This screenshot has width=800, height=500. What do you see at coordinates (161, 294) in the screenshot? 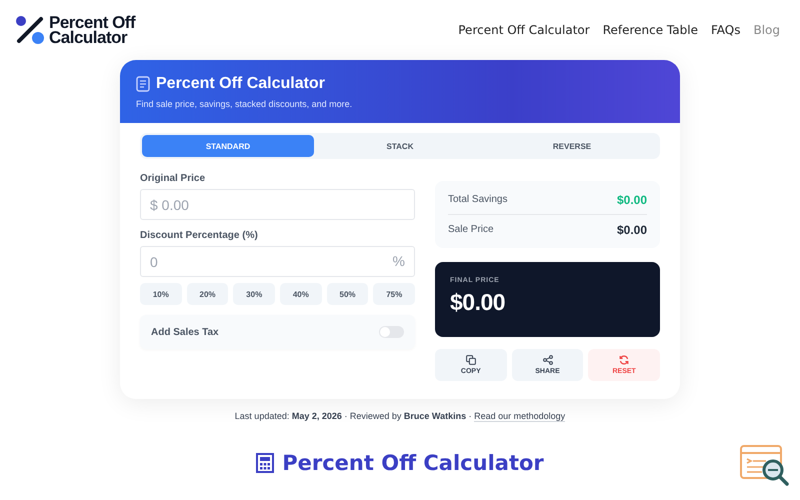
I see `preset-button: 10%` at bounding box center [161, 294].